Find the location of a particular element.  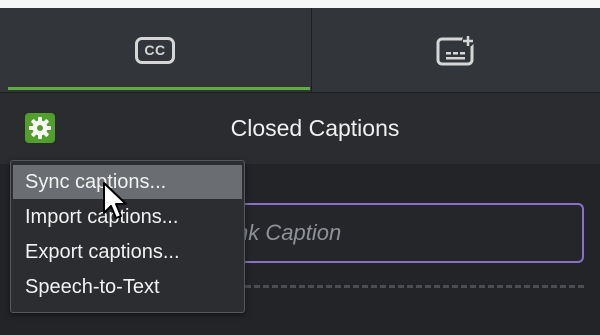

caption-separator is located at coordinates (392, 286).